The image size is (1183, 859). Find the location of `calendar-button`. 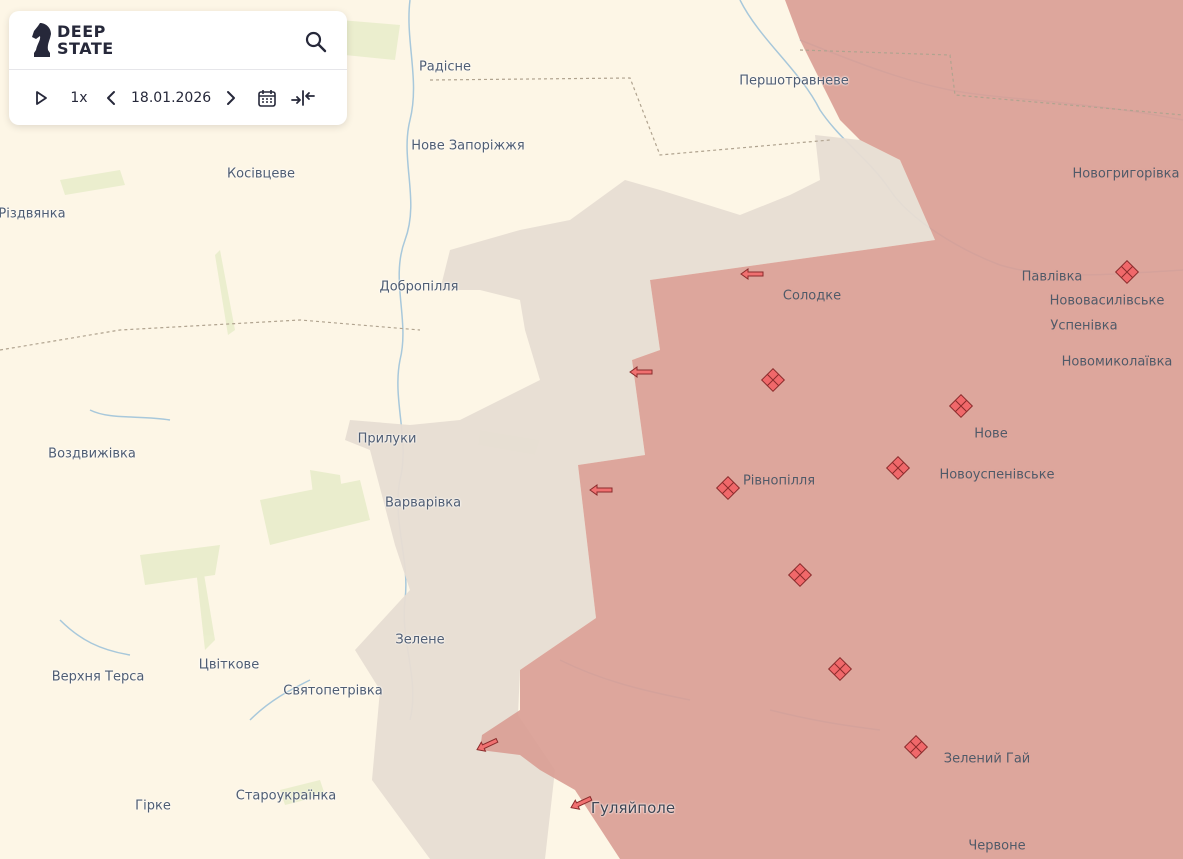

calendar-button is located at coordinates (267, 98).